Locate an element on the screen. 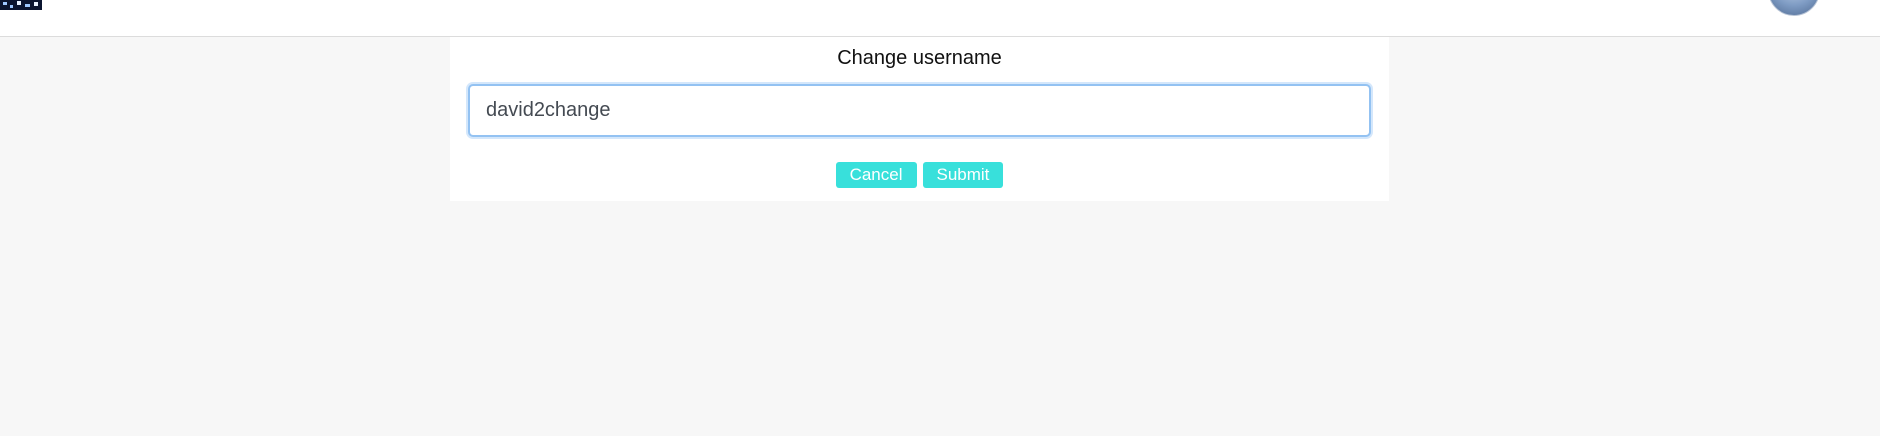 Image resolution: width=1880 pixels, height=436 pixels. dialog-actions: Cancel Submit is located at coordinates (919, 175).